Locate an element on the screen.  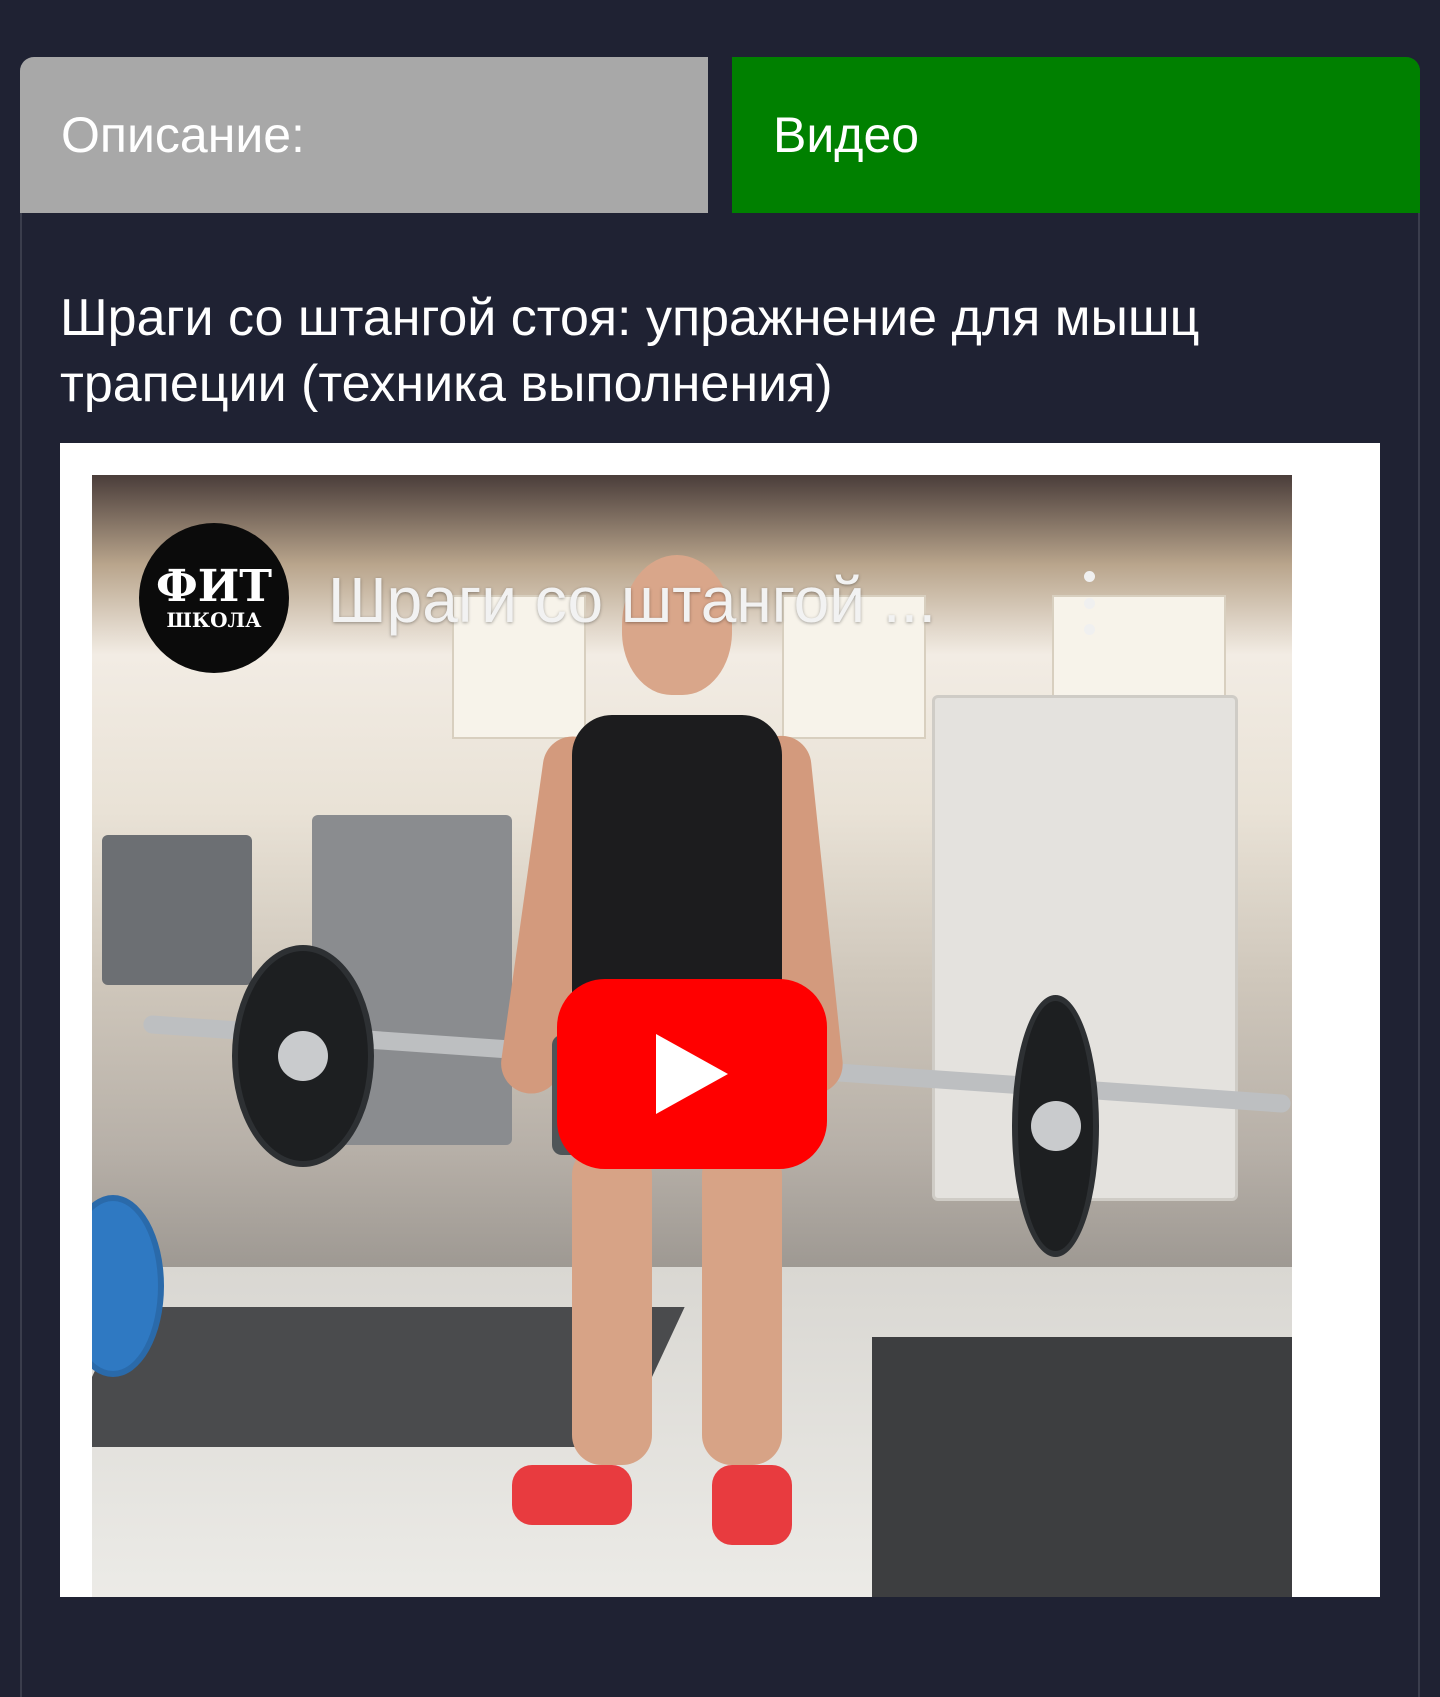
channel-avatar: ФИТ ШКОЛА is located at coordinates (214, 598).